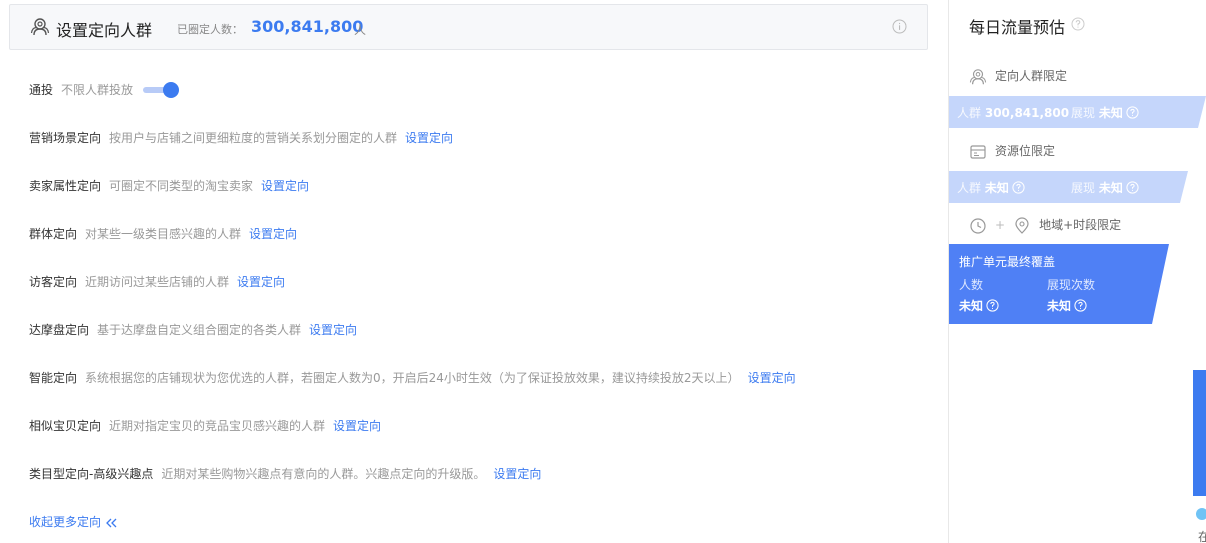  I want to click on target-desc: 近期对指定宝贝的竞品宝贝感兴趣的人群, so click(217, 426).